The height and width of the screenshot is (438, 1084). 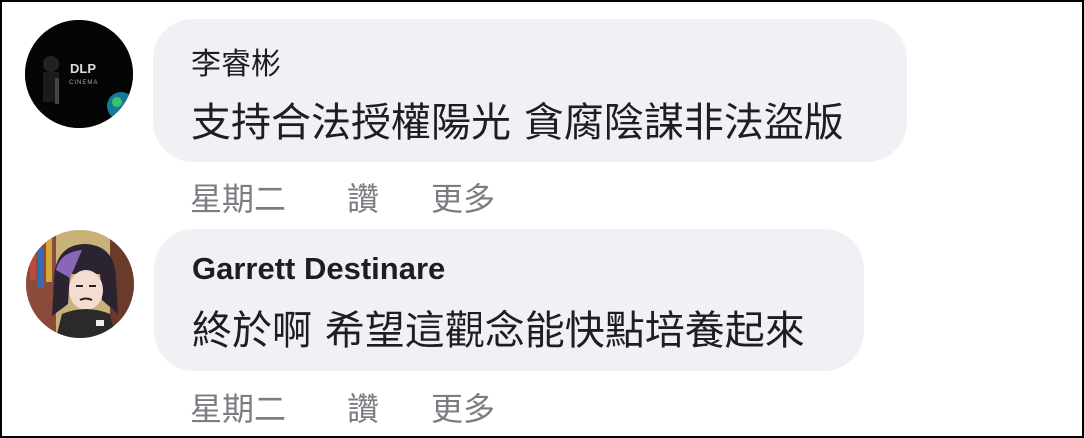 I want to click on comment-text: 支持合法授權陽光 貪腐陰謀非法盜版, so click(x=517, y=123).